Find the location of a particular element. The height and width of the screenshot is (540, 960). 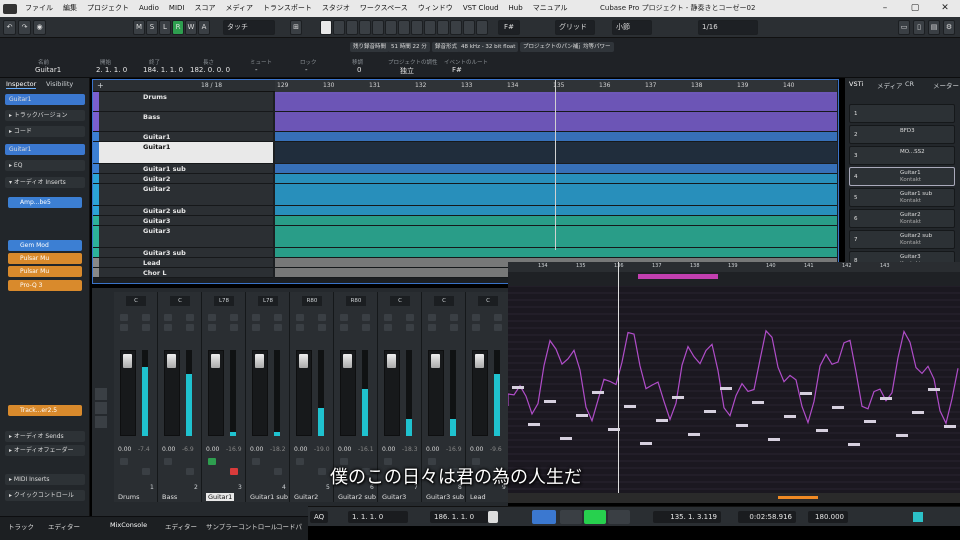

insert-slot: Gem Mod is located at coordinates (45, 245).